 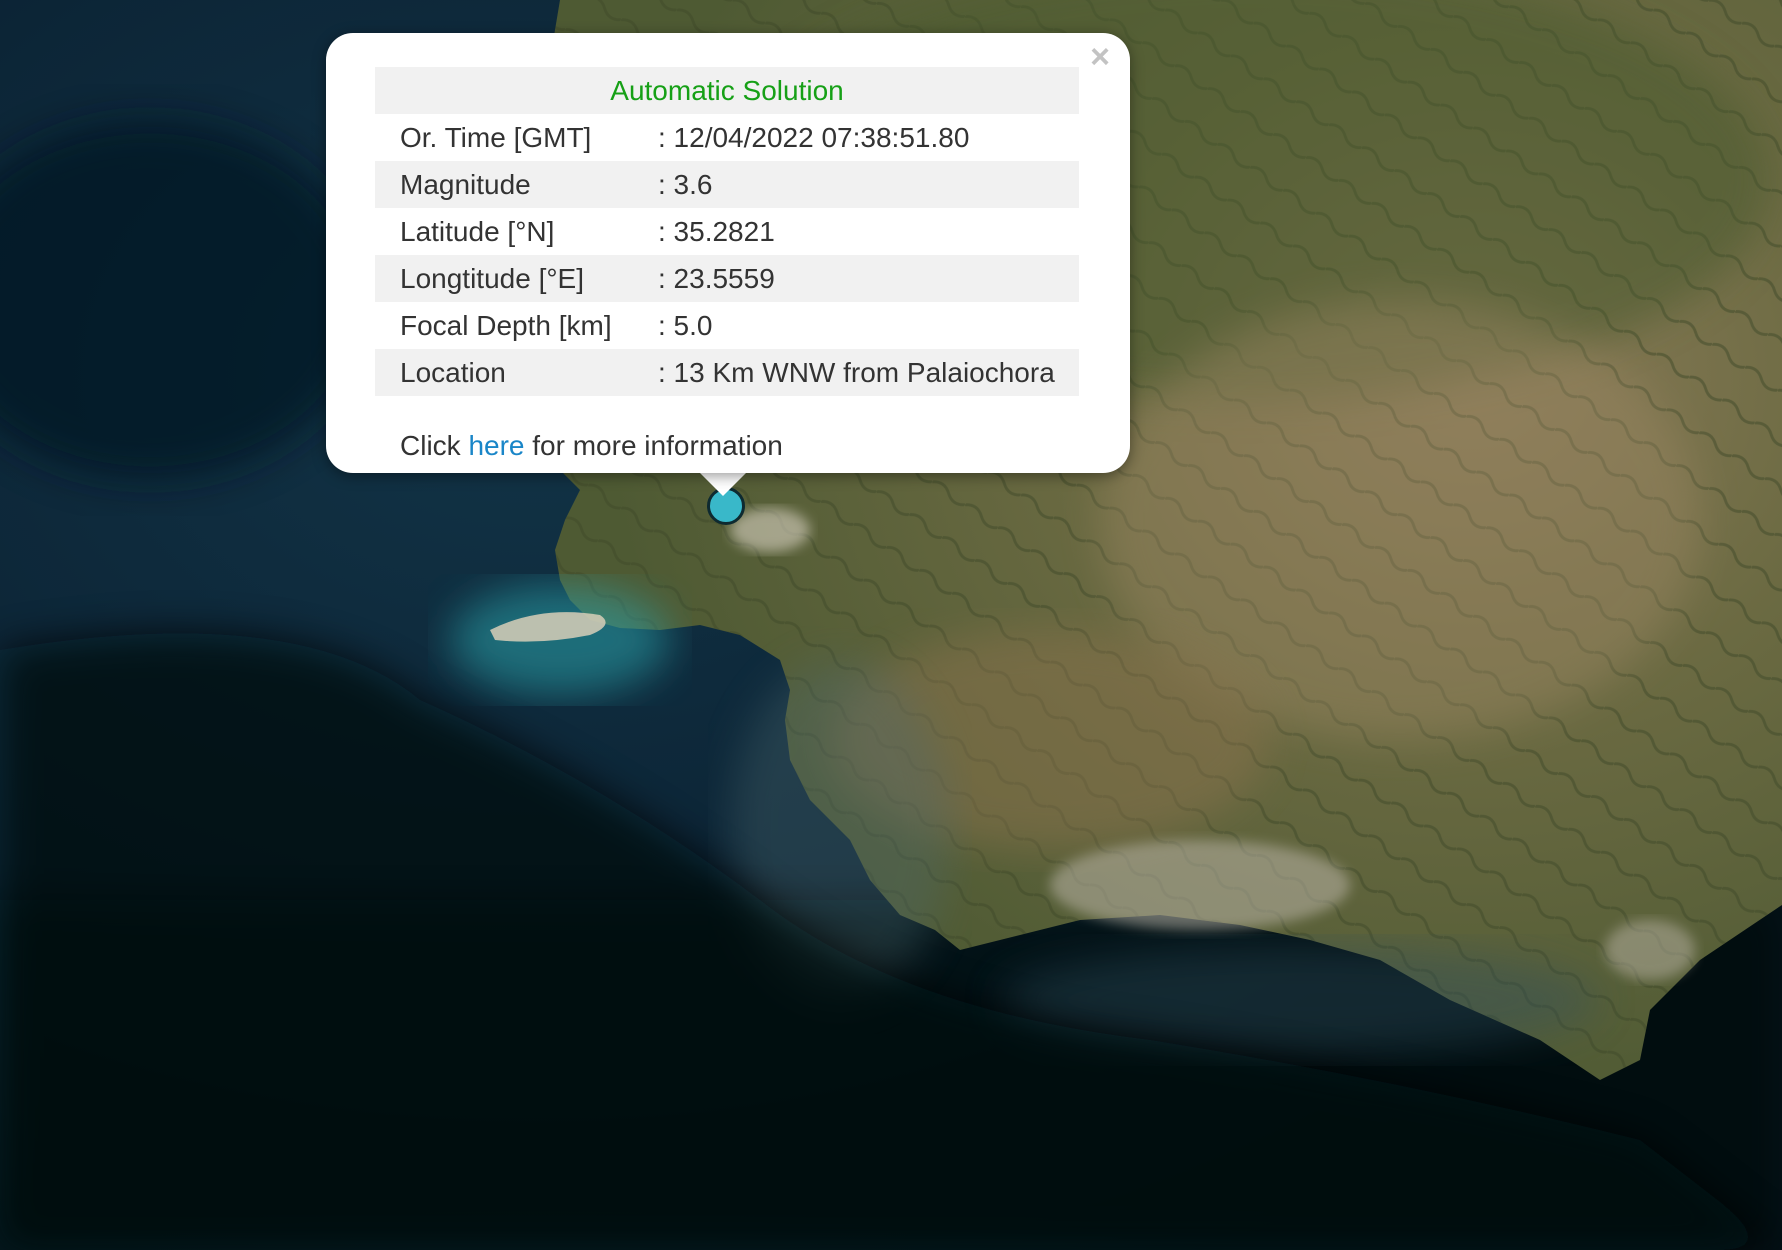 I want to click on location-value: : 13 Km WNW from Palaiochora, so click(x=866, y=372).